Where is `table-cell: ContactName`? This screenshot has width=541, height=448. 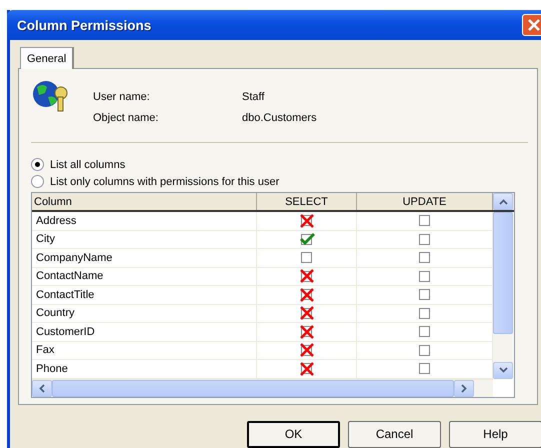
table-cell: ContactName is located at coordinates (144, 276).